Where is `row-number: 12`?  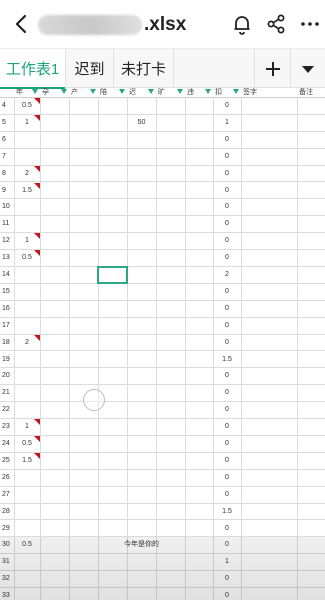
row-number: 12 is located at coordinates (7, 241).